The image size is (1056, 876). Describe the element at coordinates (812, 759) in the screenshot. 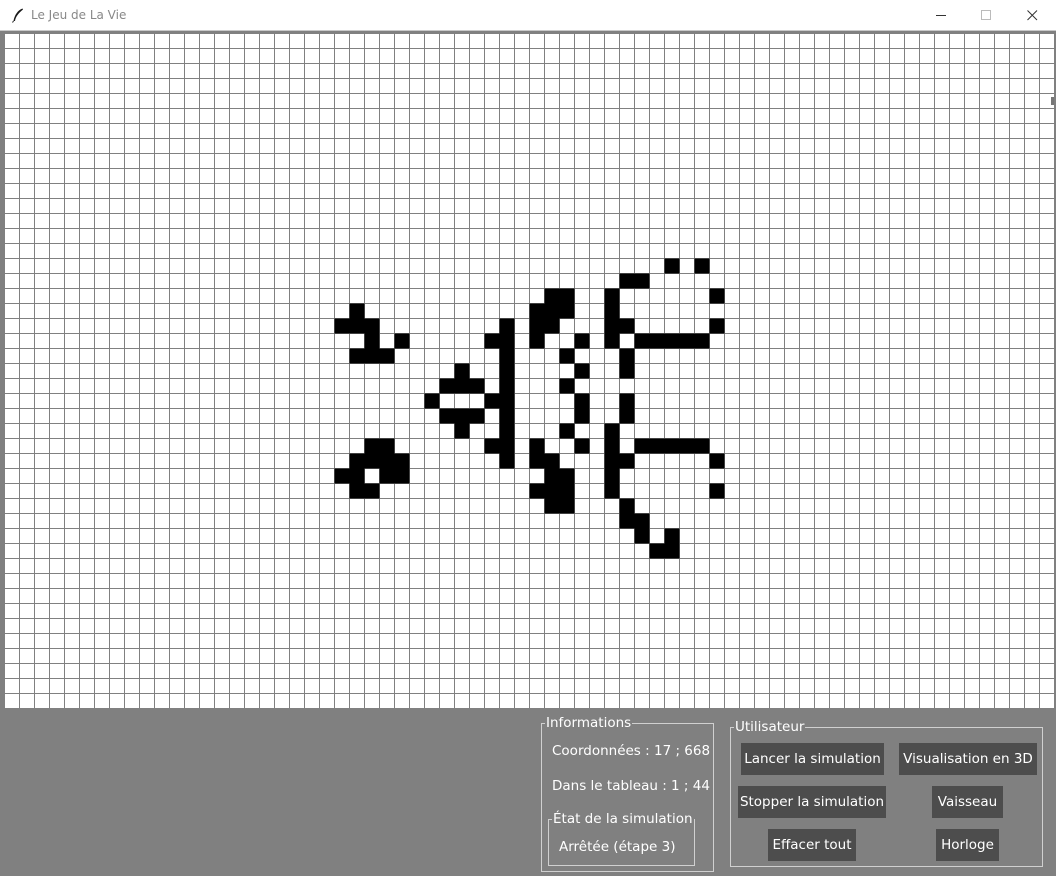

I see `start-simulation-button: Lancer la simulation` at that location.